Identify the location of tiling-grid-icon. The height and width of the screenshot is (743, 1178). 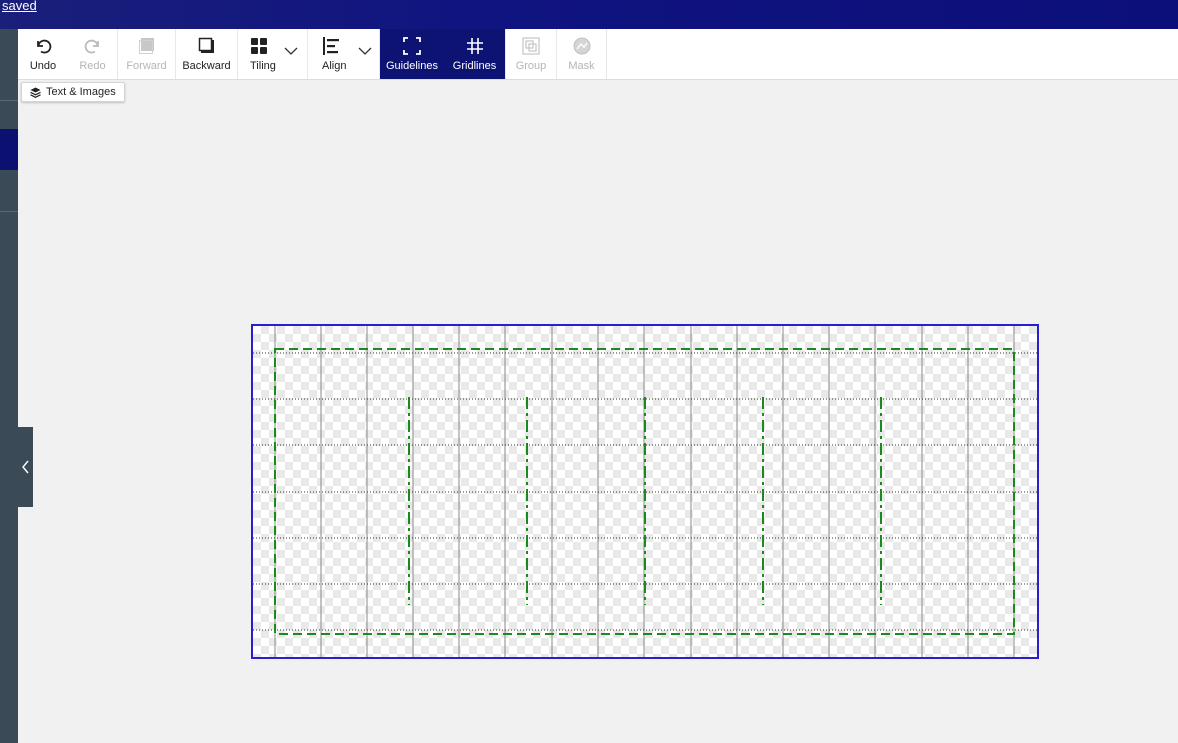
(259, 46).